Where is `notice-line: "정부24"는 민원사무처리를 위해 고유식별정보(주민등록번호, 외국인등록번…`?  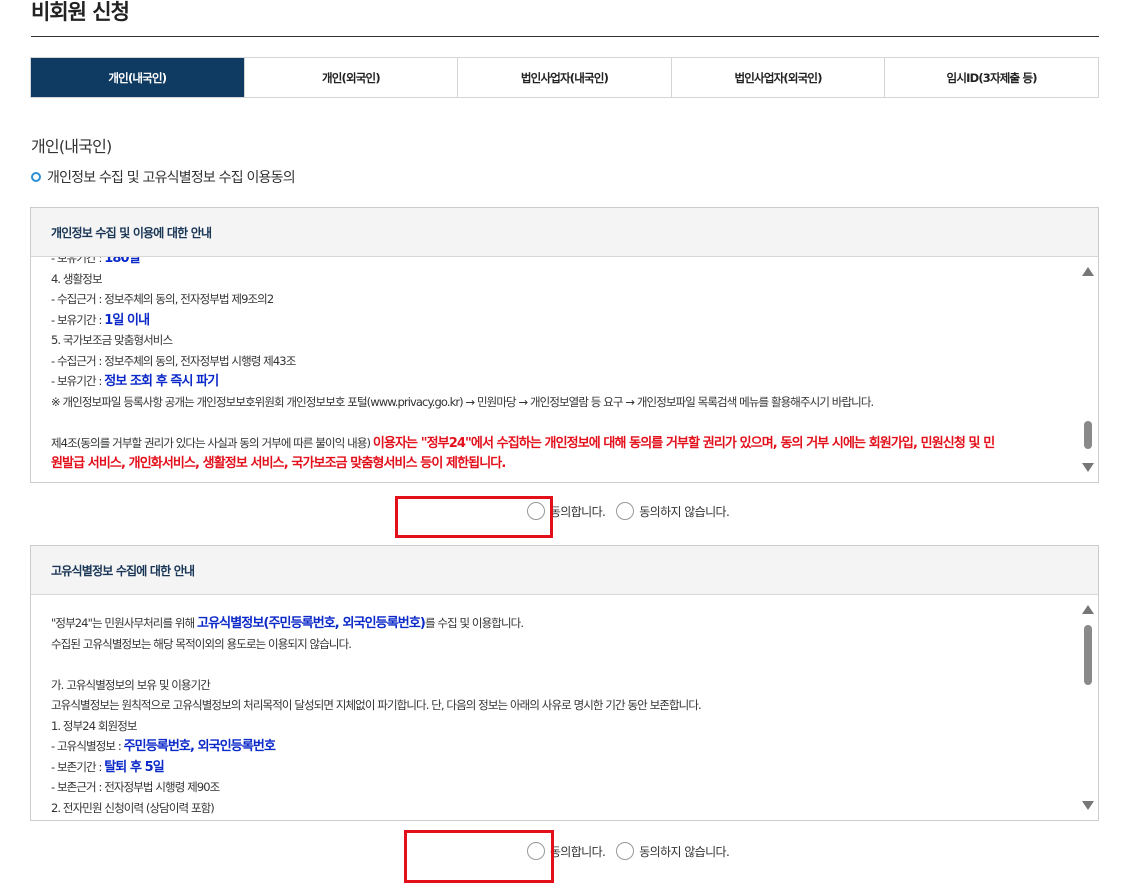 notice-line: "정부24"는 민원사무처리를 위해 고유식별정보(주민등록번호, 외국인등록번… is located at coordinates (561, 623).